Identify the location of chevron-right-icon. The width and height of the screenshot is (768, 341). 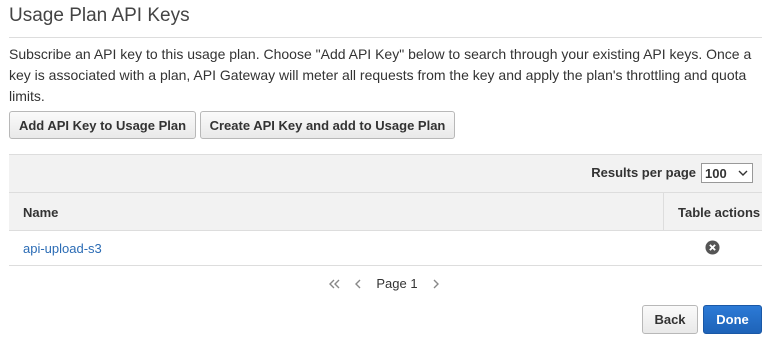
(436, 283).